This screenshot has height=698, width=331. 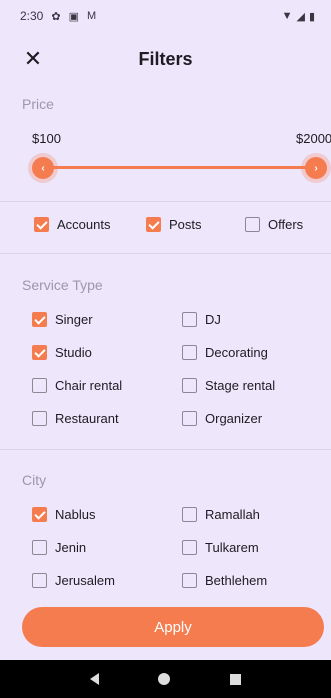 I want to click on checkbox-restaurant: Restaurant, so click(x=75, y=418).